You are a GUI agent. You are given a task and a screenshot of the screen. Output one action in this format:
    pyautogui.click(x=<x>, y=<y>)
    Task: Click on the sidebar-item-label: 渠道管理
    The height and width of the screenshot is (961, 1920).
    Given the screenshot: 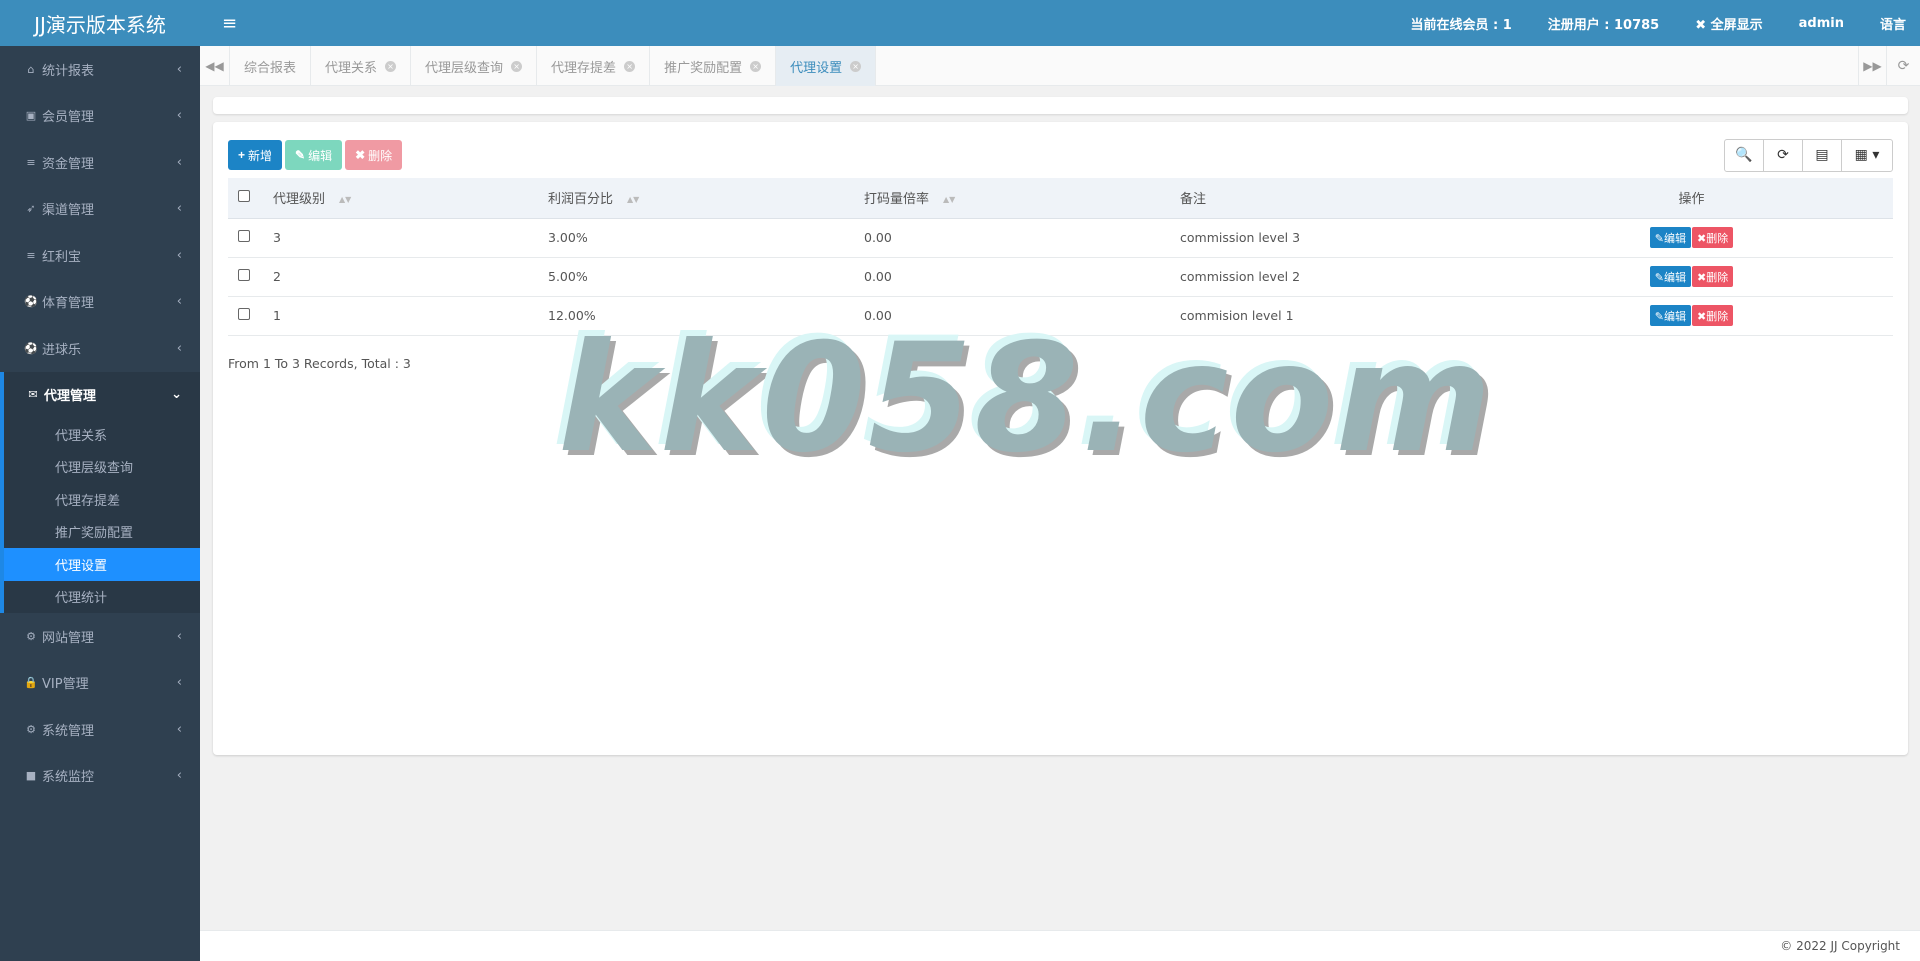 What is the action you would take?
    pyautogui.click(x=68, y=211)
    